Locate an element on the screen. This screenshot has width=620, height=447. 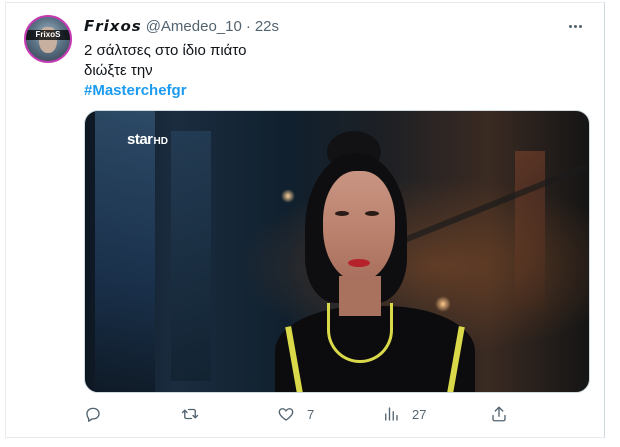
logo-hd-text: HD is located at coordinates (160, 141).